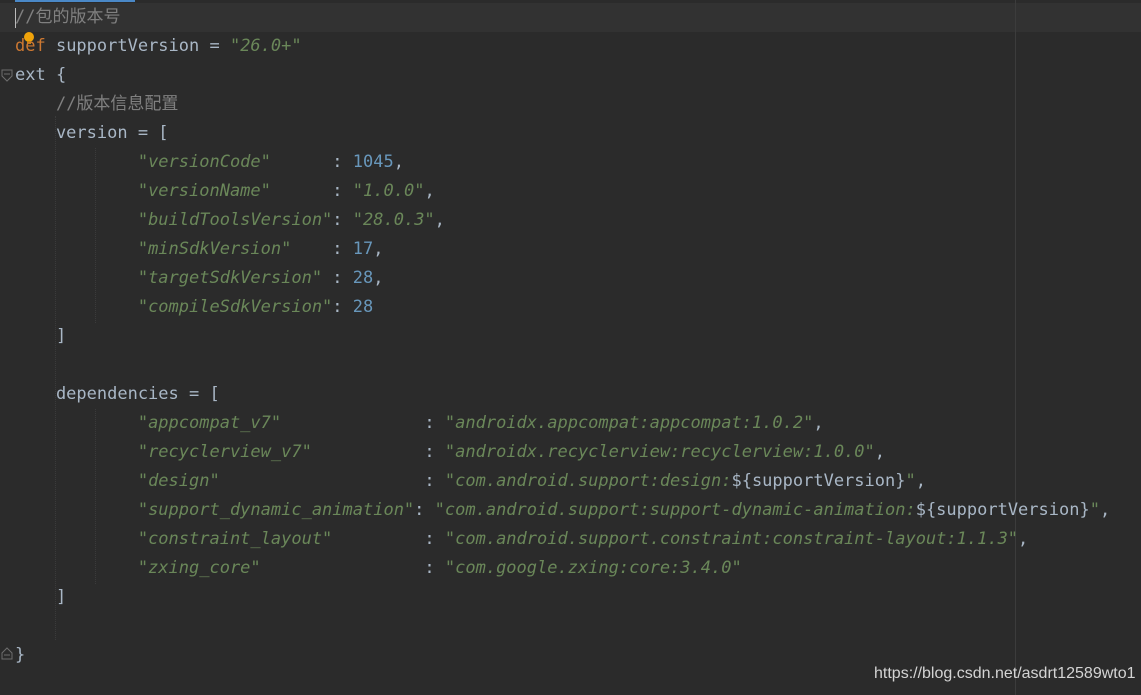  What do you see at coordinates (67, 17) in the screenshot?
I see `code-line: //包的版本号` at bounding box center [67, 17].